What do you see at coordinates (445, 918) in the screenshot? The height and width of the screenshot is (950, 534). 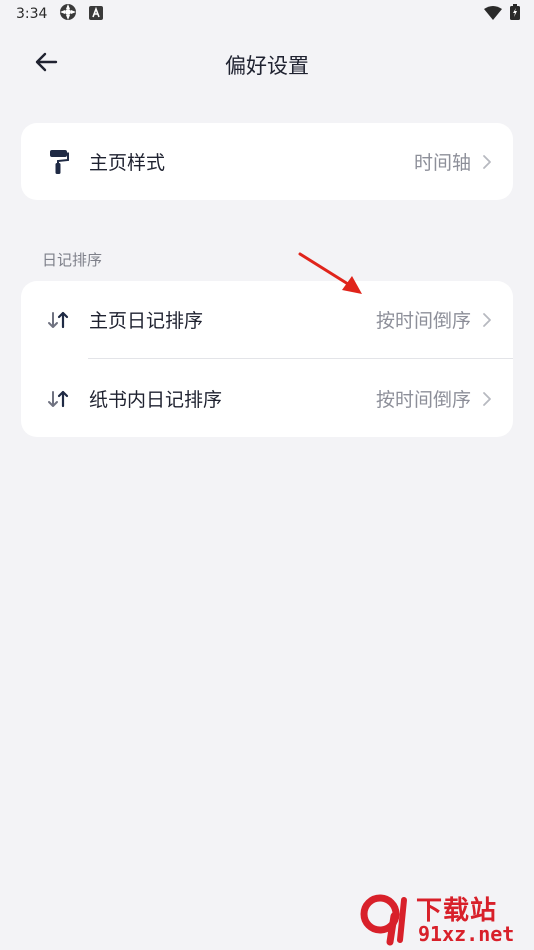 I see `watermark: 下载站 91xz.net` at bounding box center [445, 918].